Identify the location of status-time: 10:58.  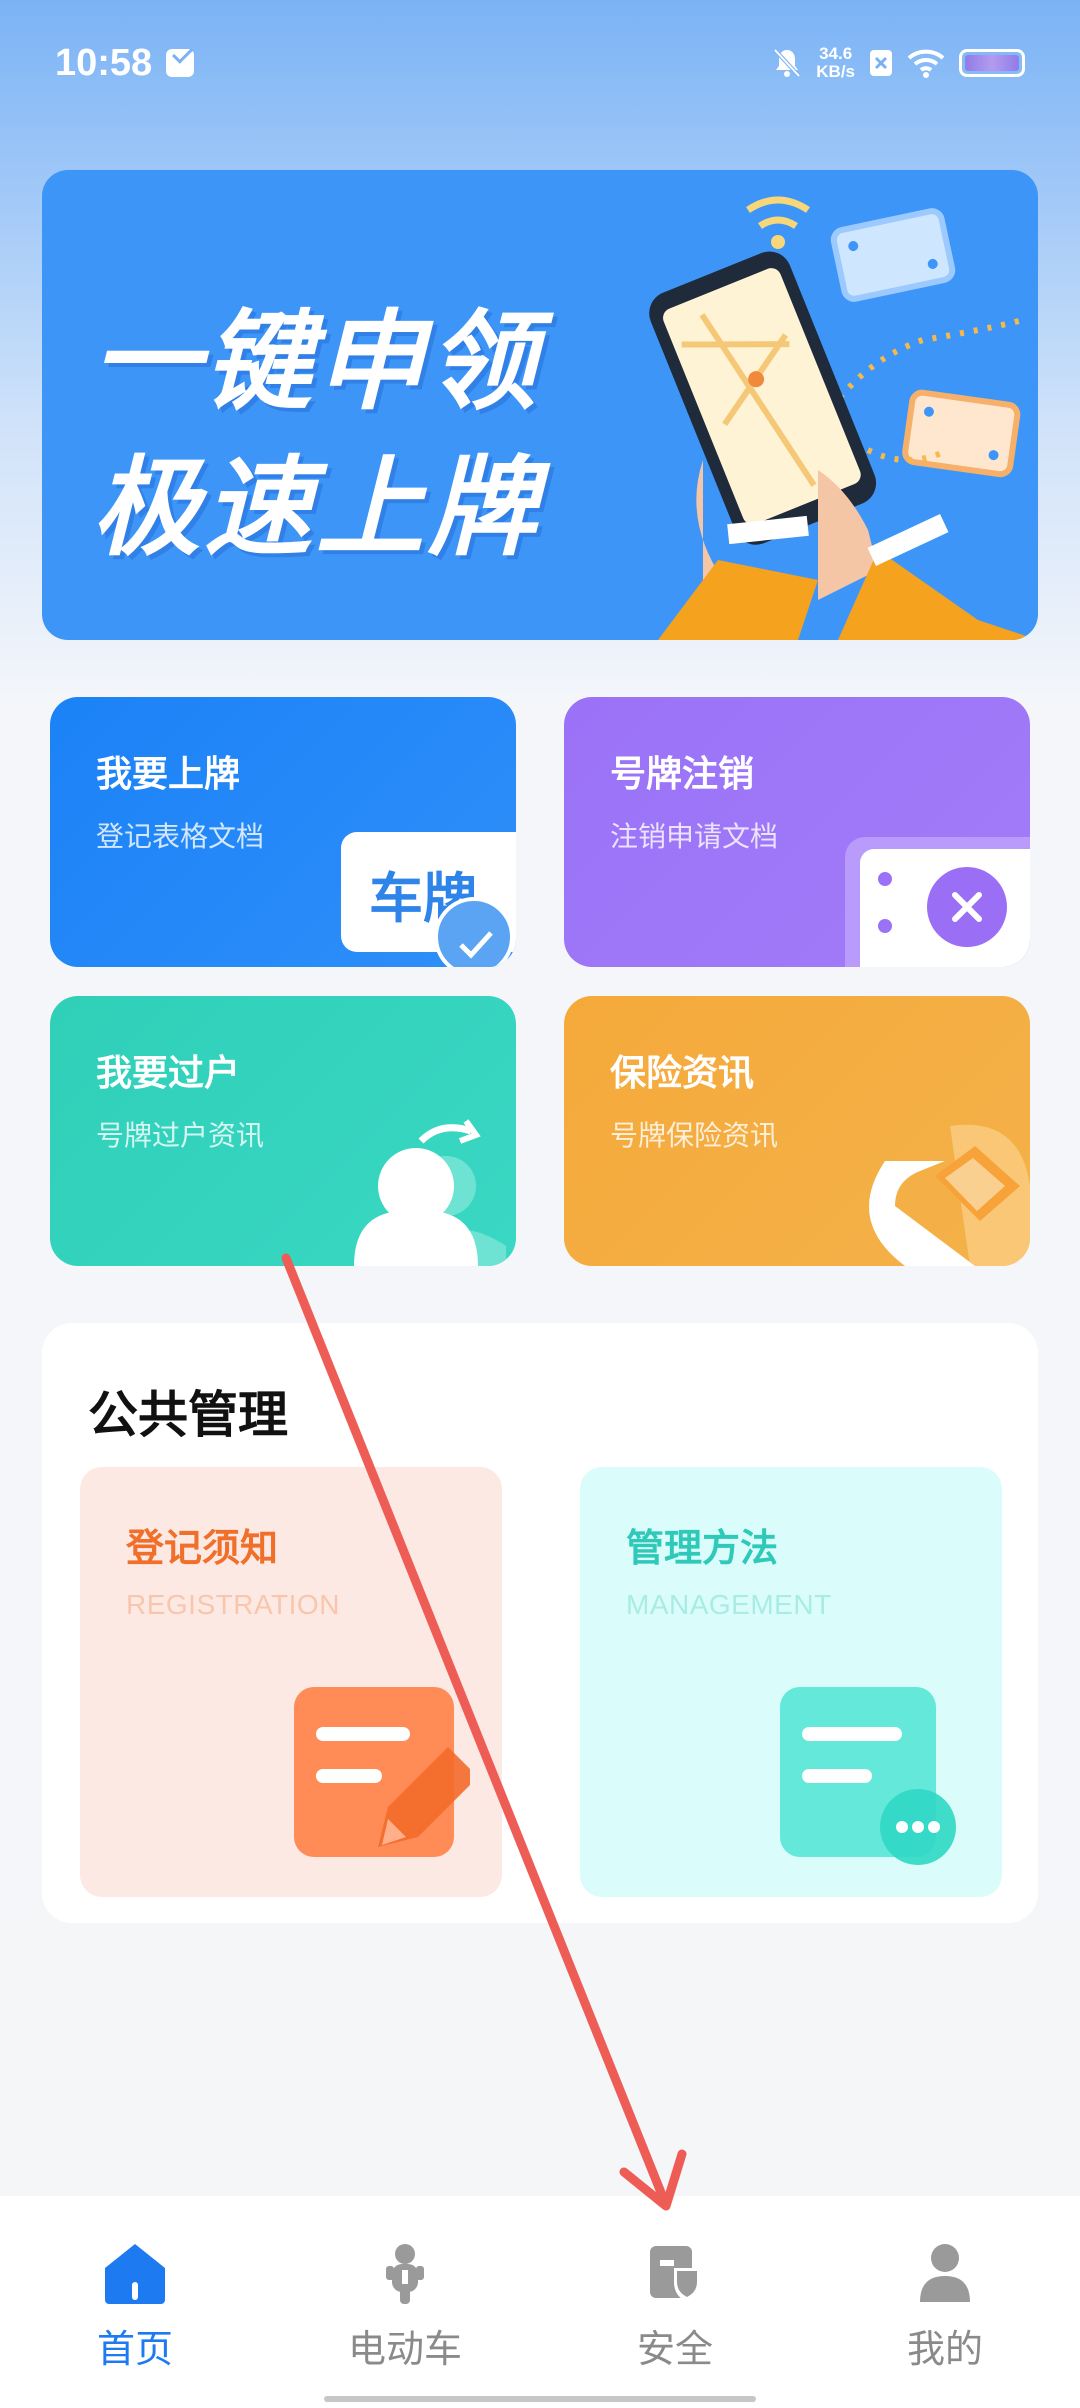
(104, 62).